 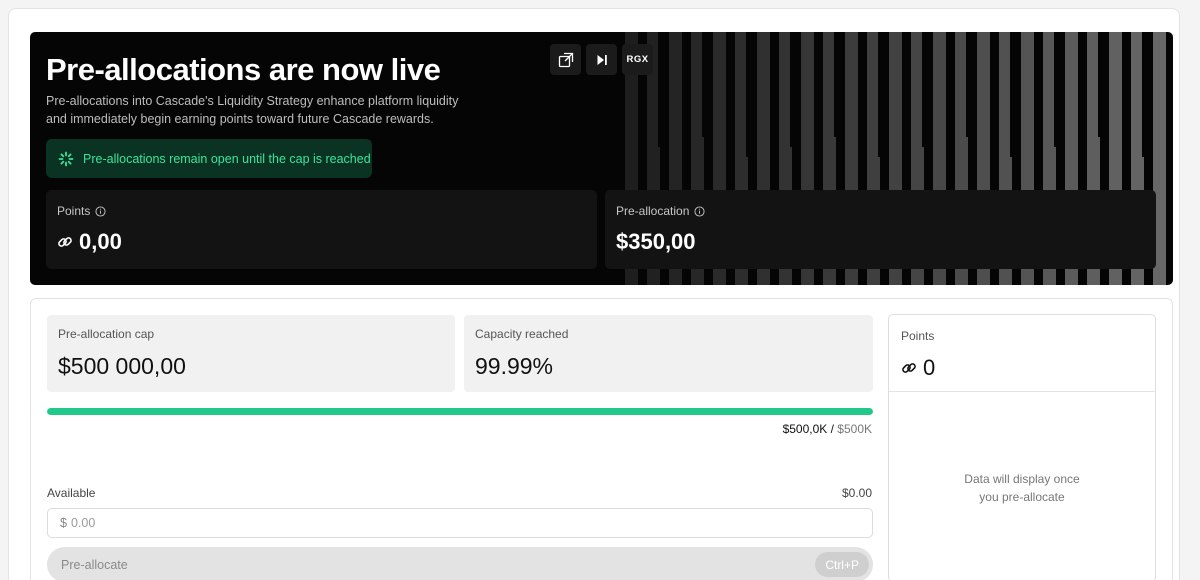 I want to click on preallocation-stat-label-row: Pre-allocation, so click(x=660, y=211).